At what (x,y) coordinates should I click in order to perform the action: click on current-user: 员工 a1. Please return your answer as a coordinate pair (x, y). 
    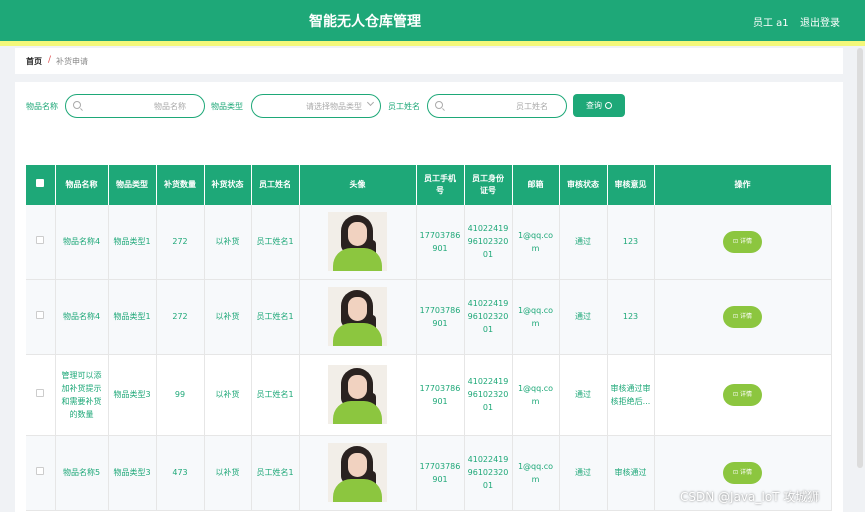
    Looking at the image, I should click on (771, 21).